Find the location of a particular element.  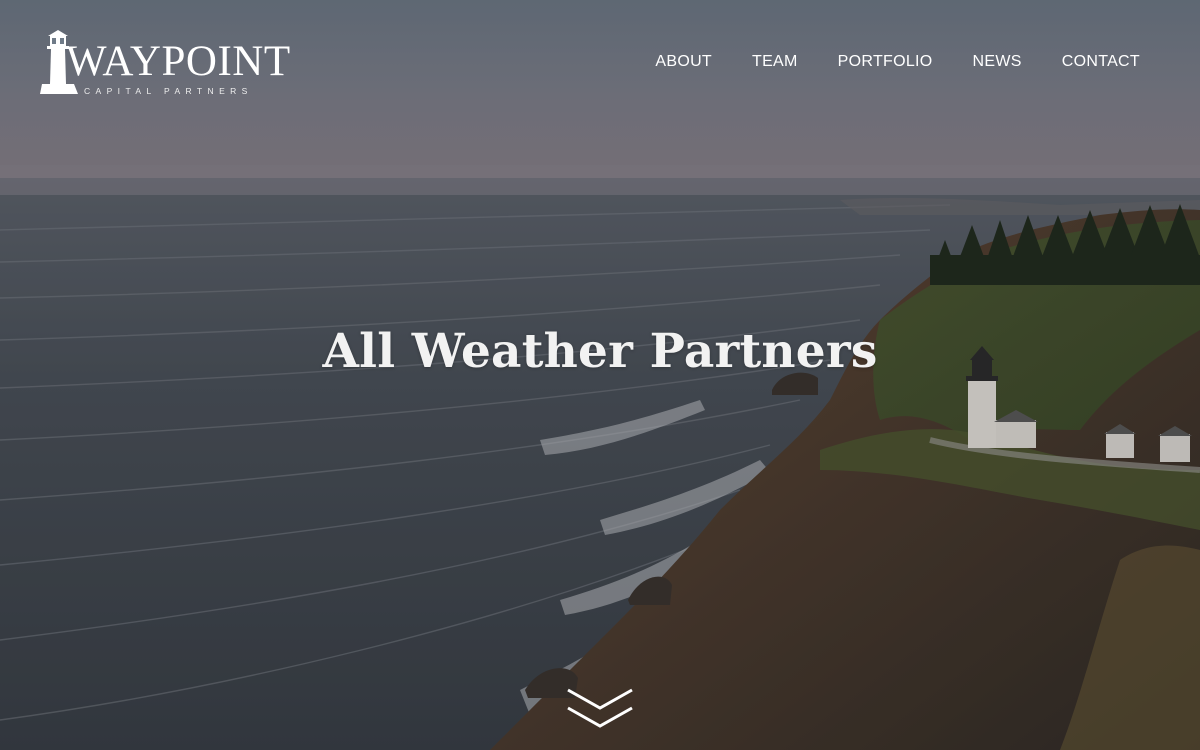

nav-item-portfolio: PORTFOLIO is located at coordinates (885, 62).